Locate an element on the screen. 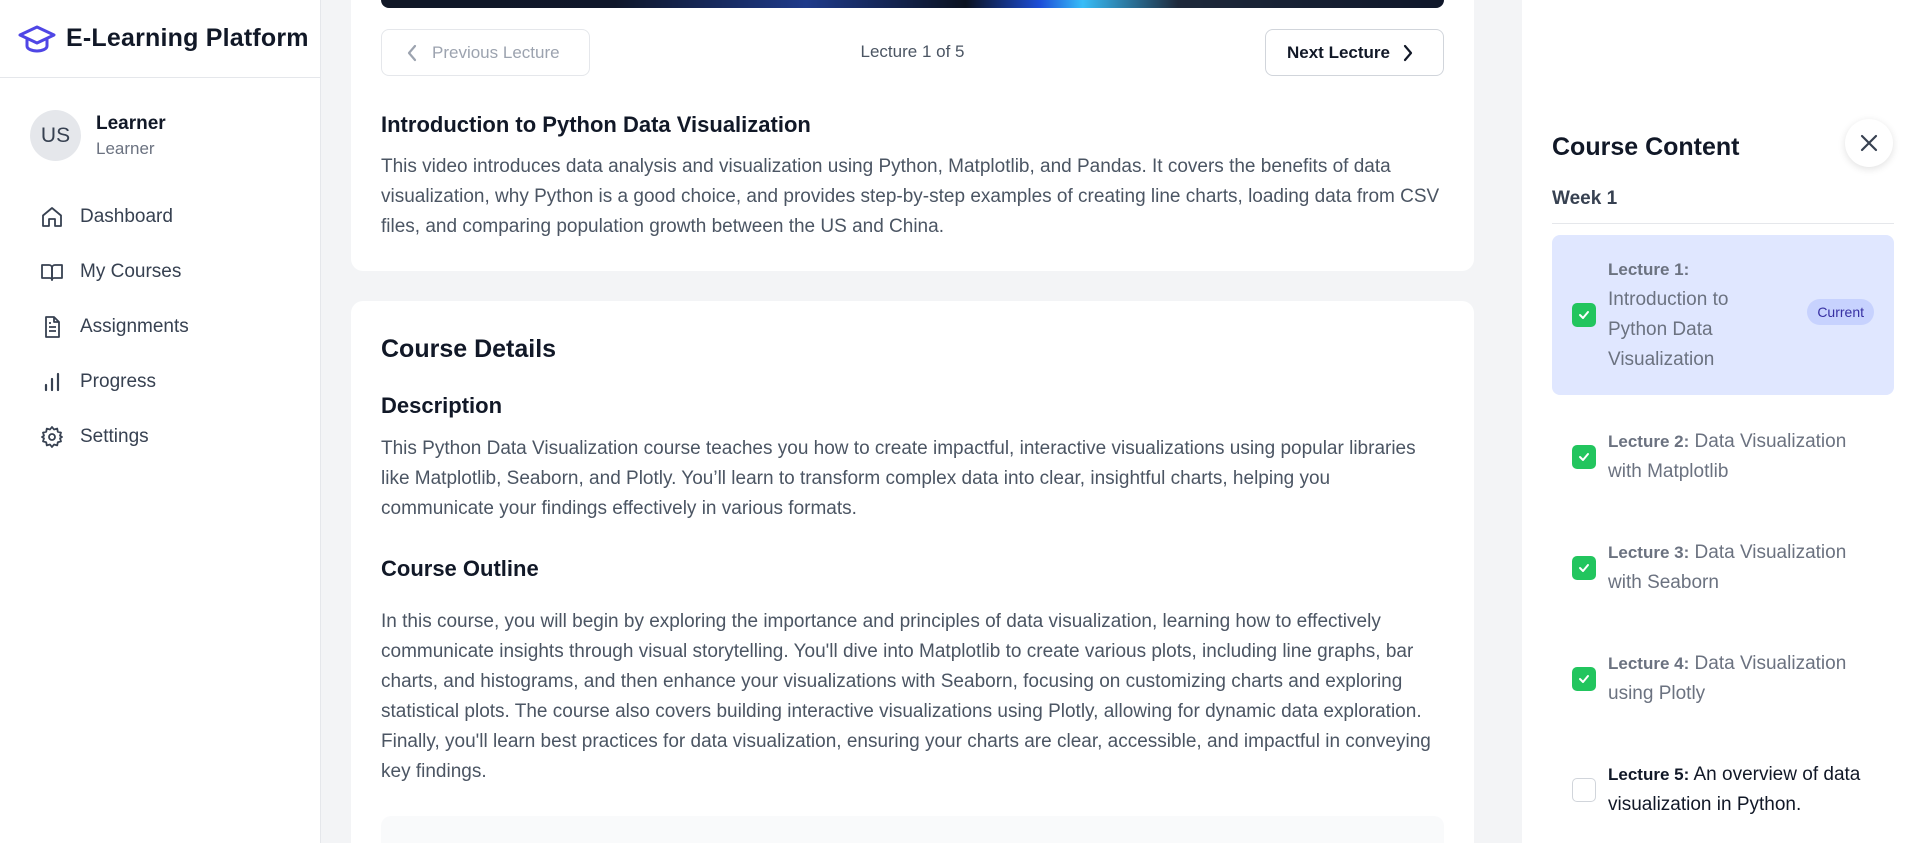 This screenshot has width=1920, height=843. home-icon is located at coordinates (52, 216).